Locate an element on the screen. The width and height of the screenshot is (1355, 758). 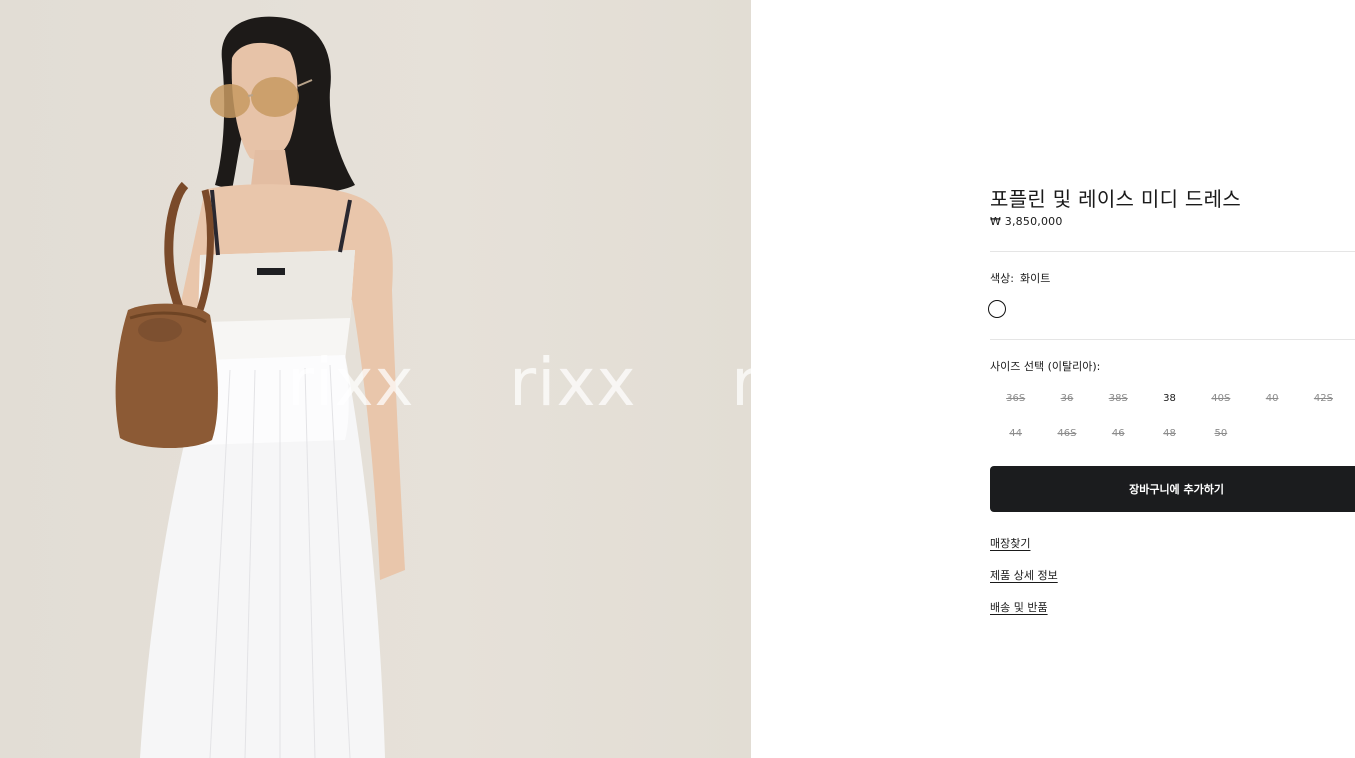
size-option: 38S is located at coordinates (1118, 405).